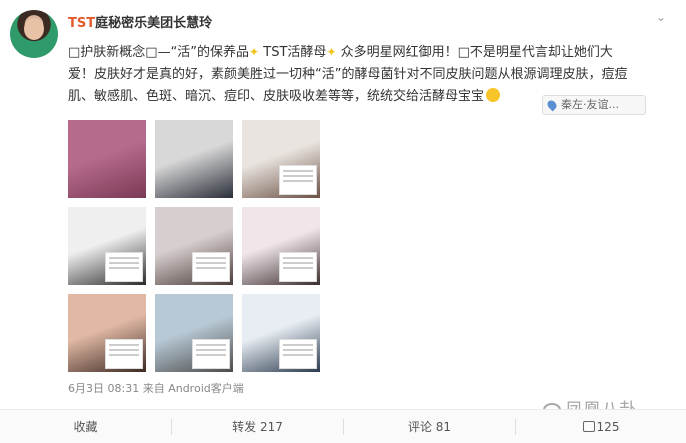 This screenshot has width=686, height=443. I want to click on action-bar: 收藏 转发 217 评论 81 125, so click(343, 426).